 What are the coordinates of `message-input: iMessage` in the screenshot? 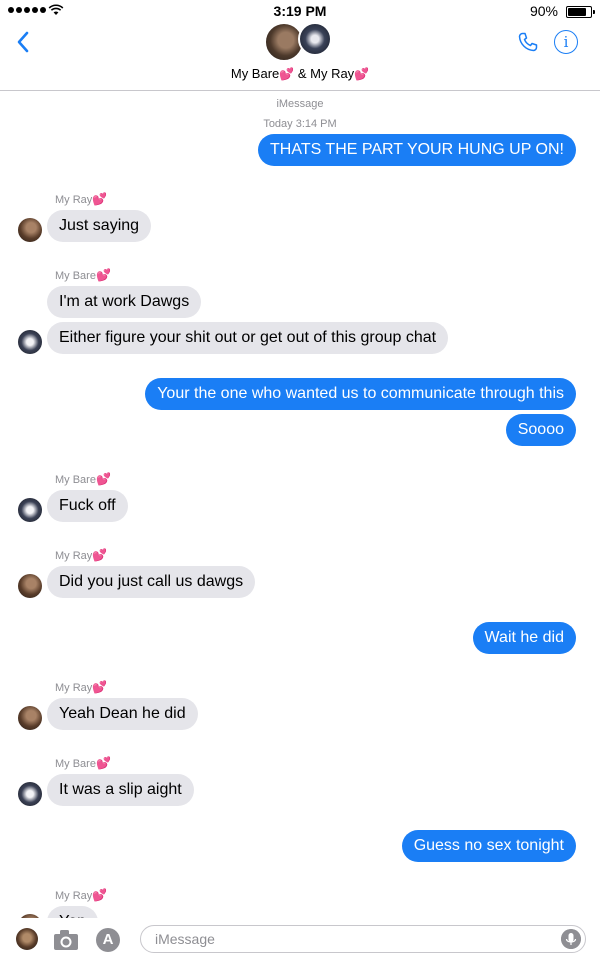 It's located at (363, 939).